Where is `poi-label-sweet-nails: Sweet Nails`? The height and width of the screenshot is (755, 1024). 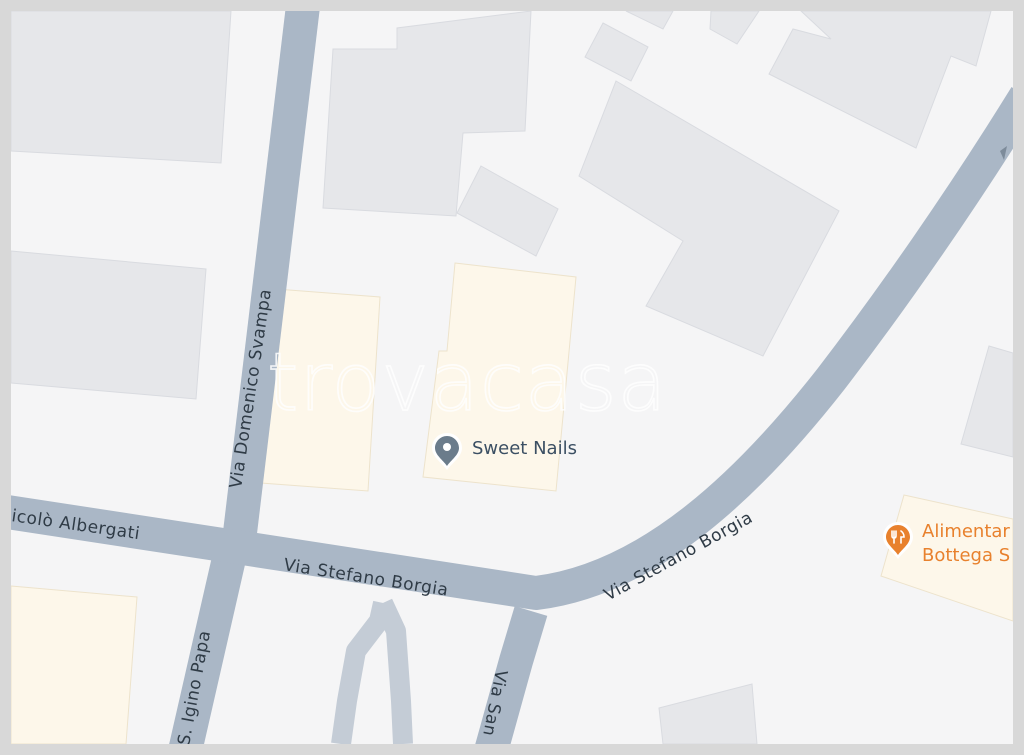
poi-label-sweet-nails: Sweet Nails is located at coordinates (524, 448).